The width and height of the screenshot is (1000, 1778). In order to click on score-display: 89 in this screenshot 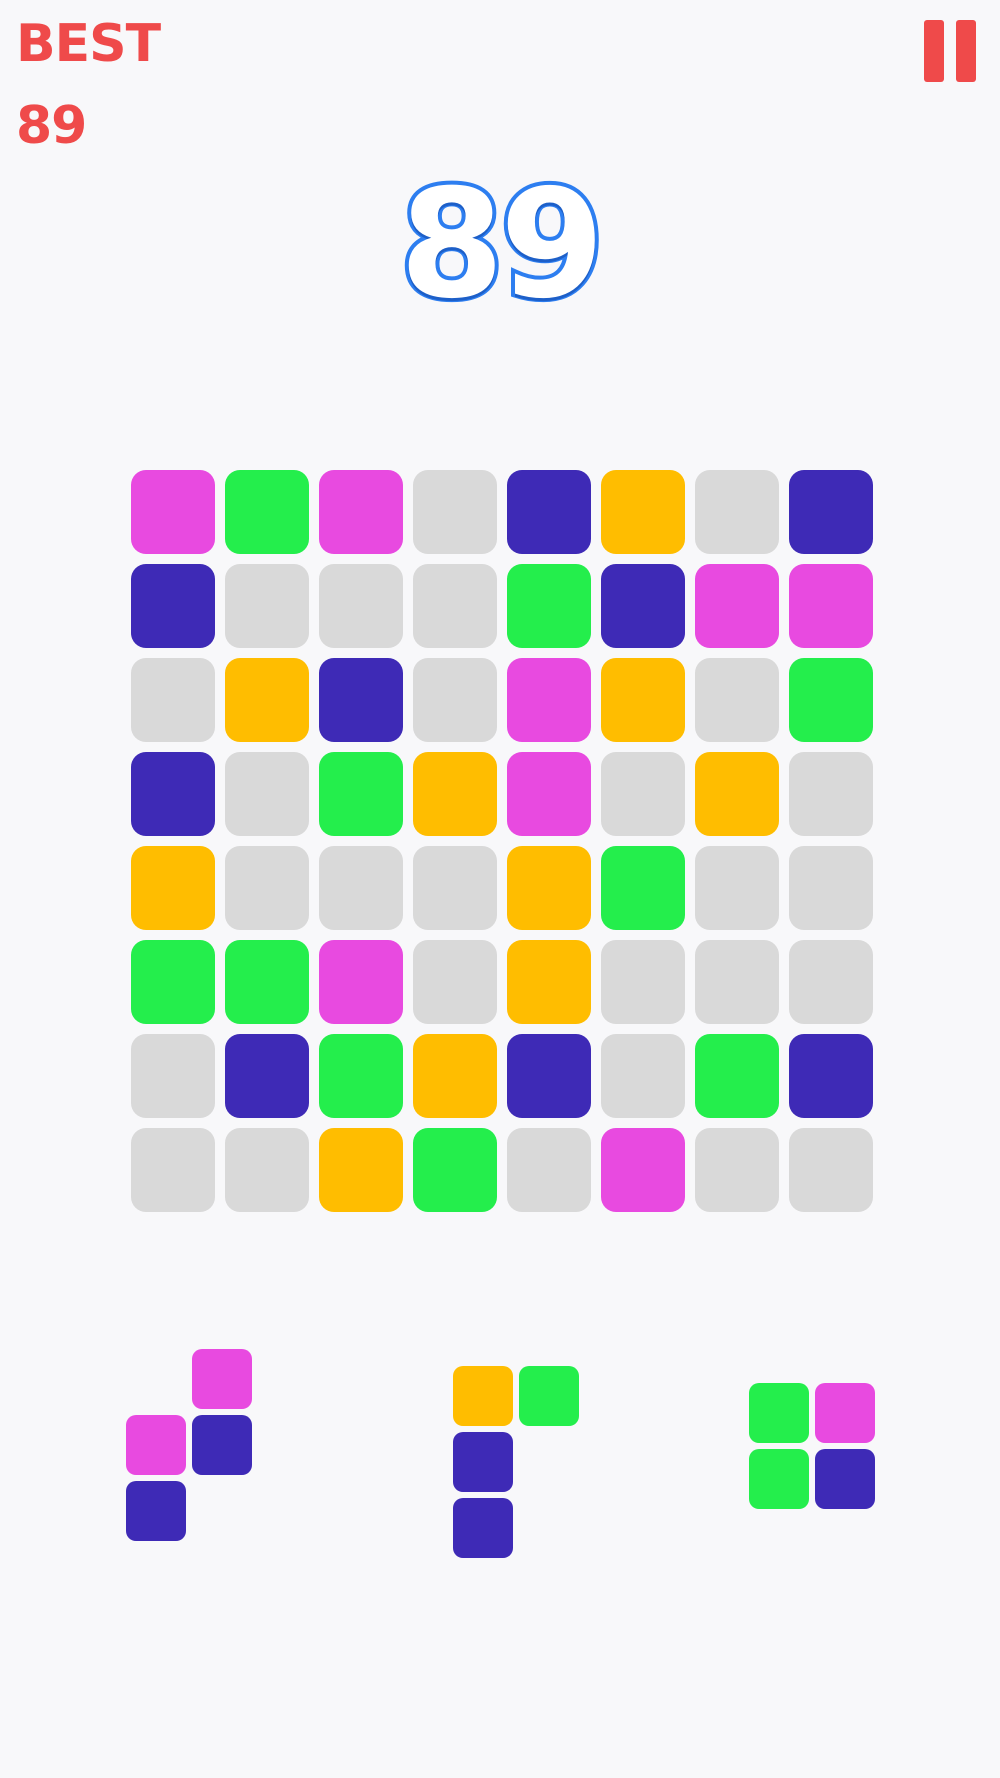, I will do `click(500, 245)`.